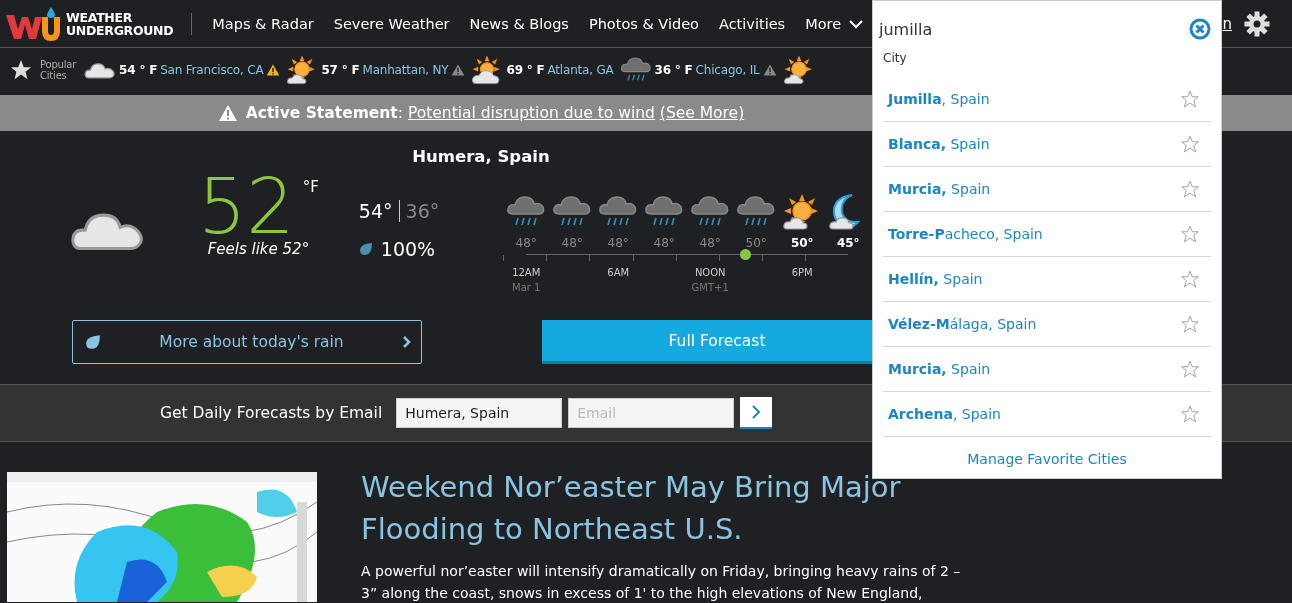 The width and height of the screenshot is (1292, 603). What do you see at coordinates (661, 582) in the screenshot?
I see `article-summary: A powerful nor’easter will intensify dramatically on Friday, bringing heavy rains of 2 – 3” along the coast, snows in excess of 1' to the high elevations of New England,` at bounding box center [661, 582].